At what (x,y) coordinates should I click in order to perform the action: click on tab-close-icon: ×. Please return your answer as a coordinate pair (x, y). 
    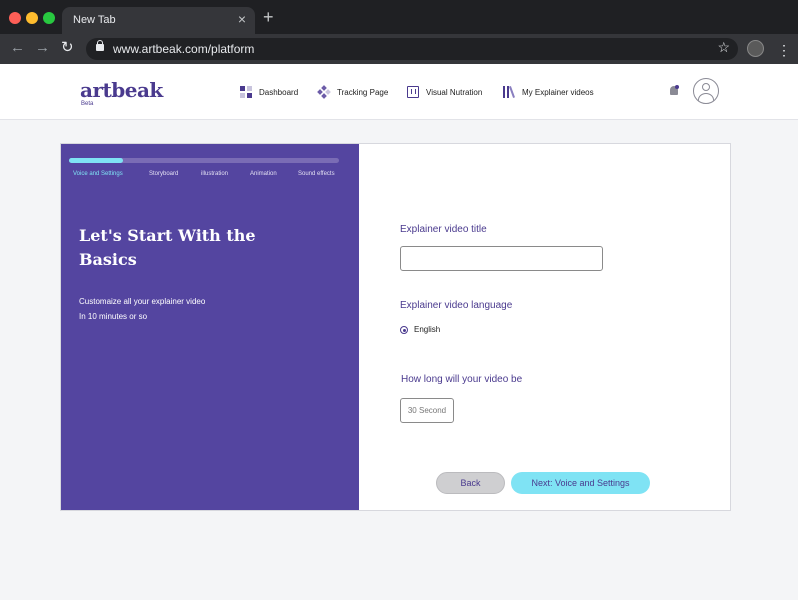
    Looking at the image, I should click on (242, 19).